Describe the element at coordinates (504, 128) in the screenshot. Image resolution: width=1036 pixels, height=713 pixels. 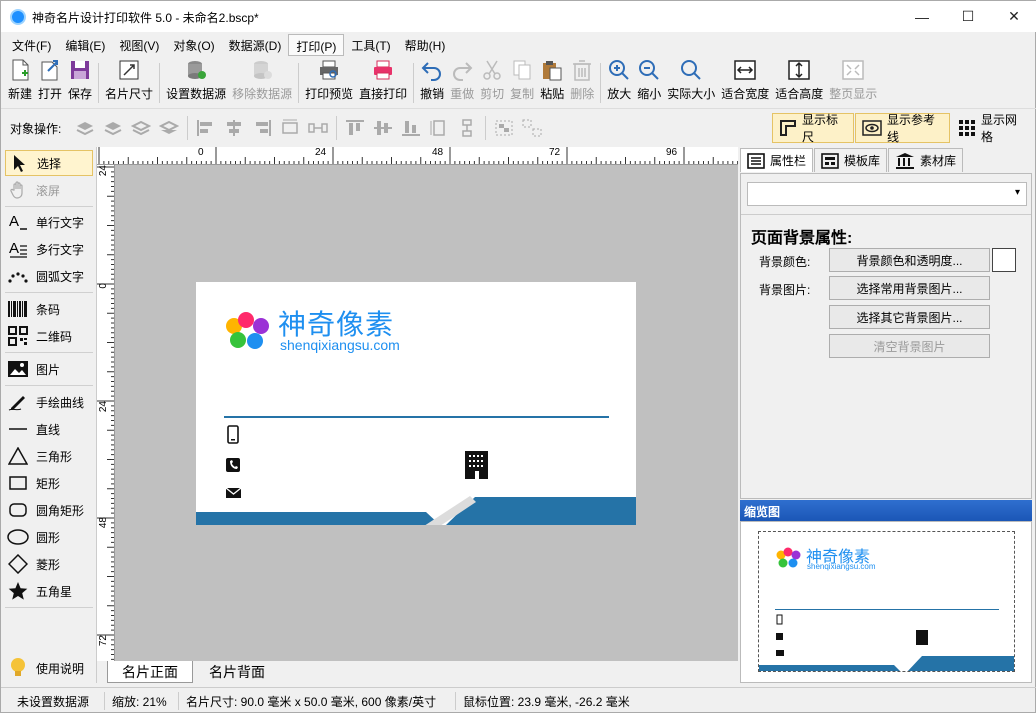
I see `group-icon` at that location.